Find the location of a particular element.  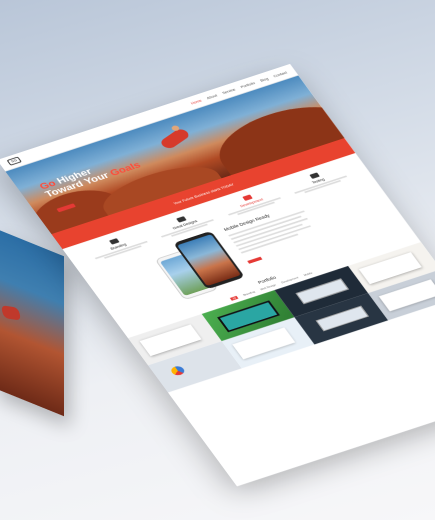

nav-item-service: Service is located at coordinates (228, 91).